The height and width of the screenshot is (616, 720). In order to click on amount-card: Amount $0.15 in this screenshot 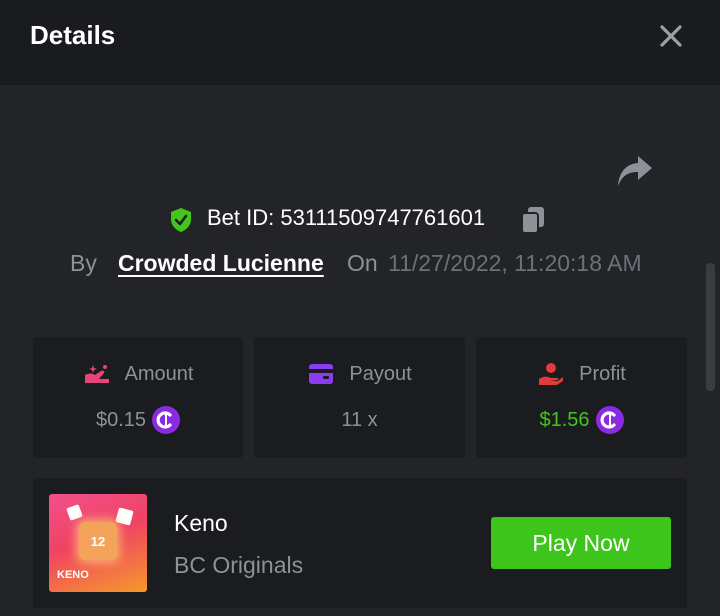, I will do `click(138, 397)`.